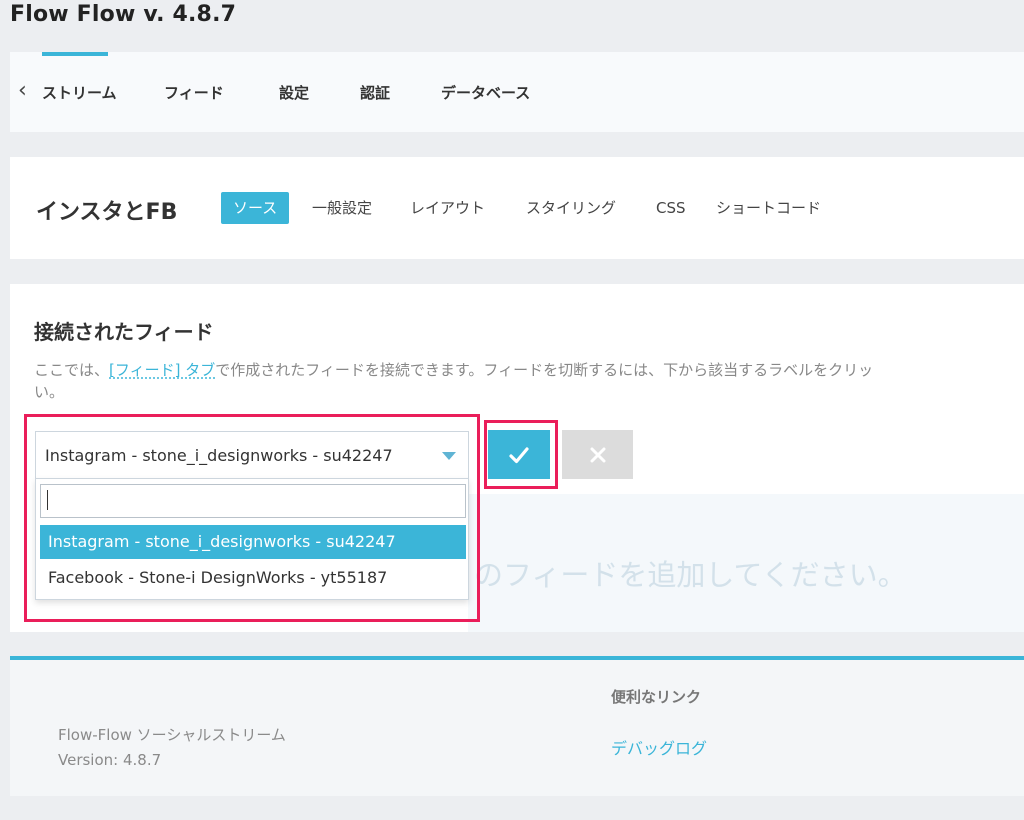 The image size is (1024, 820). Describe the element at coordinates (255, 208) in the screenshot. I see `tab-source: ソース` at that location.